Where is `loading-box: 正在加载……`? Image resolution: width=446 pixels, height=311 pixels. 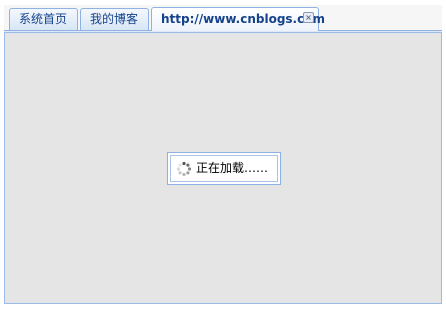 loading-box: 正在加载…… is located at coordinates (224, 168).